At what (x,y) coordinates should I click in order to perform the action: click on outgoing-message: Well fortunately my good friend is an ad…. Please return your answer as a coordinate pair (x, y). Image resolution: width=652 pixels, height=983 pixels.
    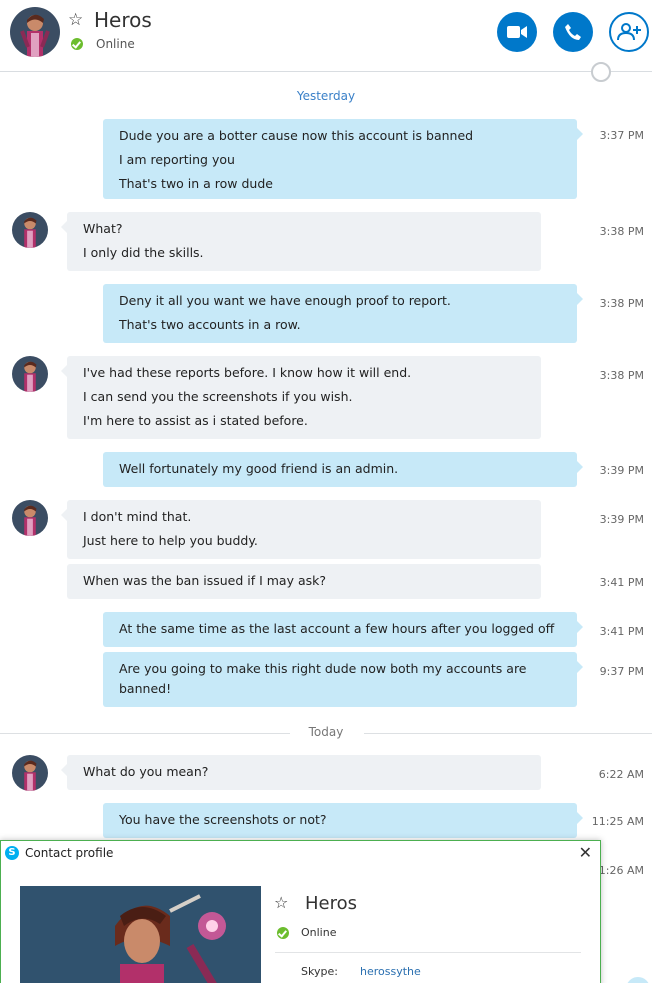
    Looking at the image, I should click on (343, 469).